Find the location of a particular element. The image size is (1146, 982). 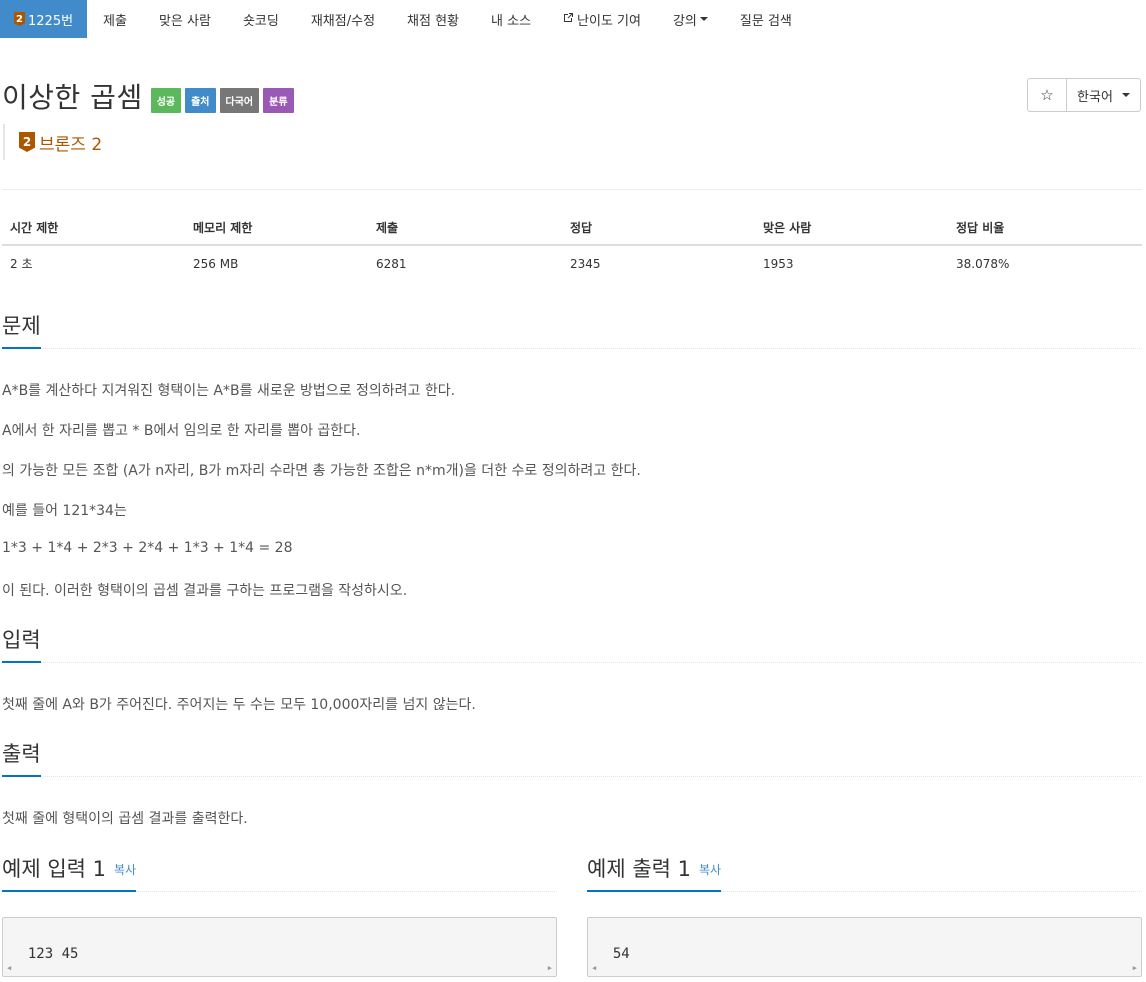

star-icon: ☆ is located at coordinates (1047, 95).